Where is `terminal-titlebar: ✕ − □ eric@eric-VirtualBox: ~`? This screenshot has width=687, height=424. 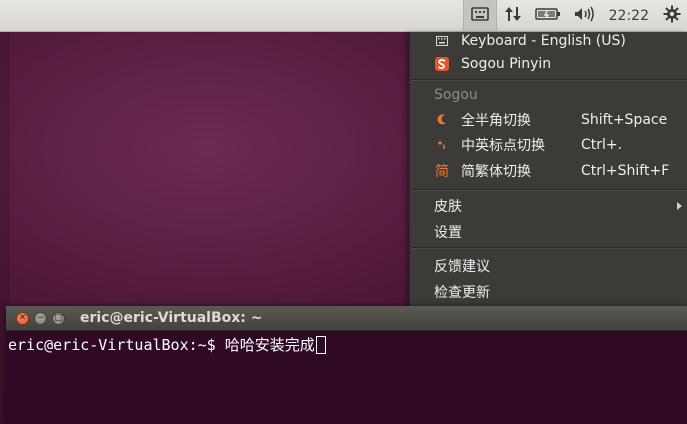
terminal-titlebar: ✕ − □ eric@eric-VirtualBox: ~ is located at coordinates (346, 318).